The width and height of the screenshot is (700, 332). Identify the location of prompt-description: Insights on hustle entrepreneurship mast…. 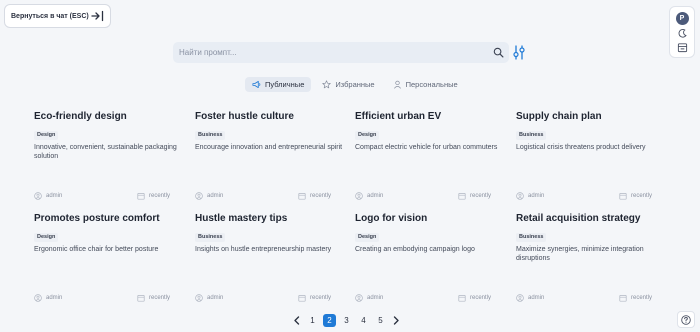
(263, 249).